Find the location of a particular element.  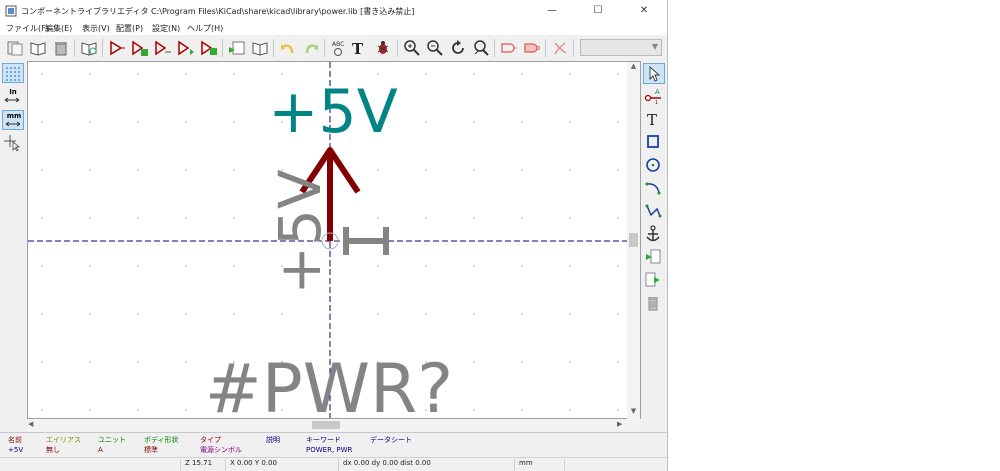

load-lib-icon is located at coordinates (237, 48).